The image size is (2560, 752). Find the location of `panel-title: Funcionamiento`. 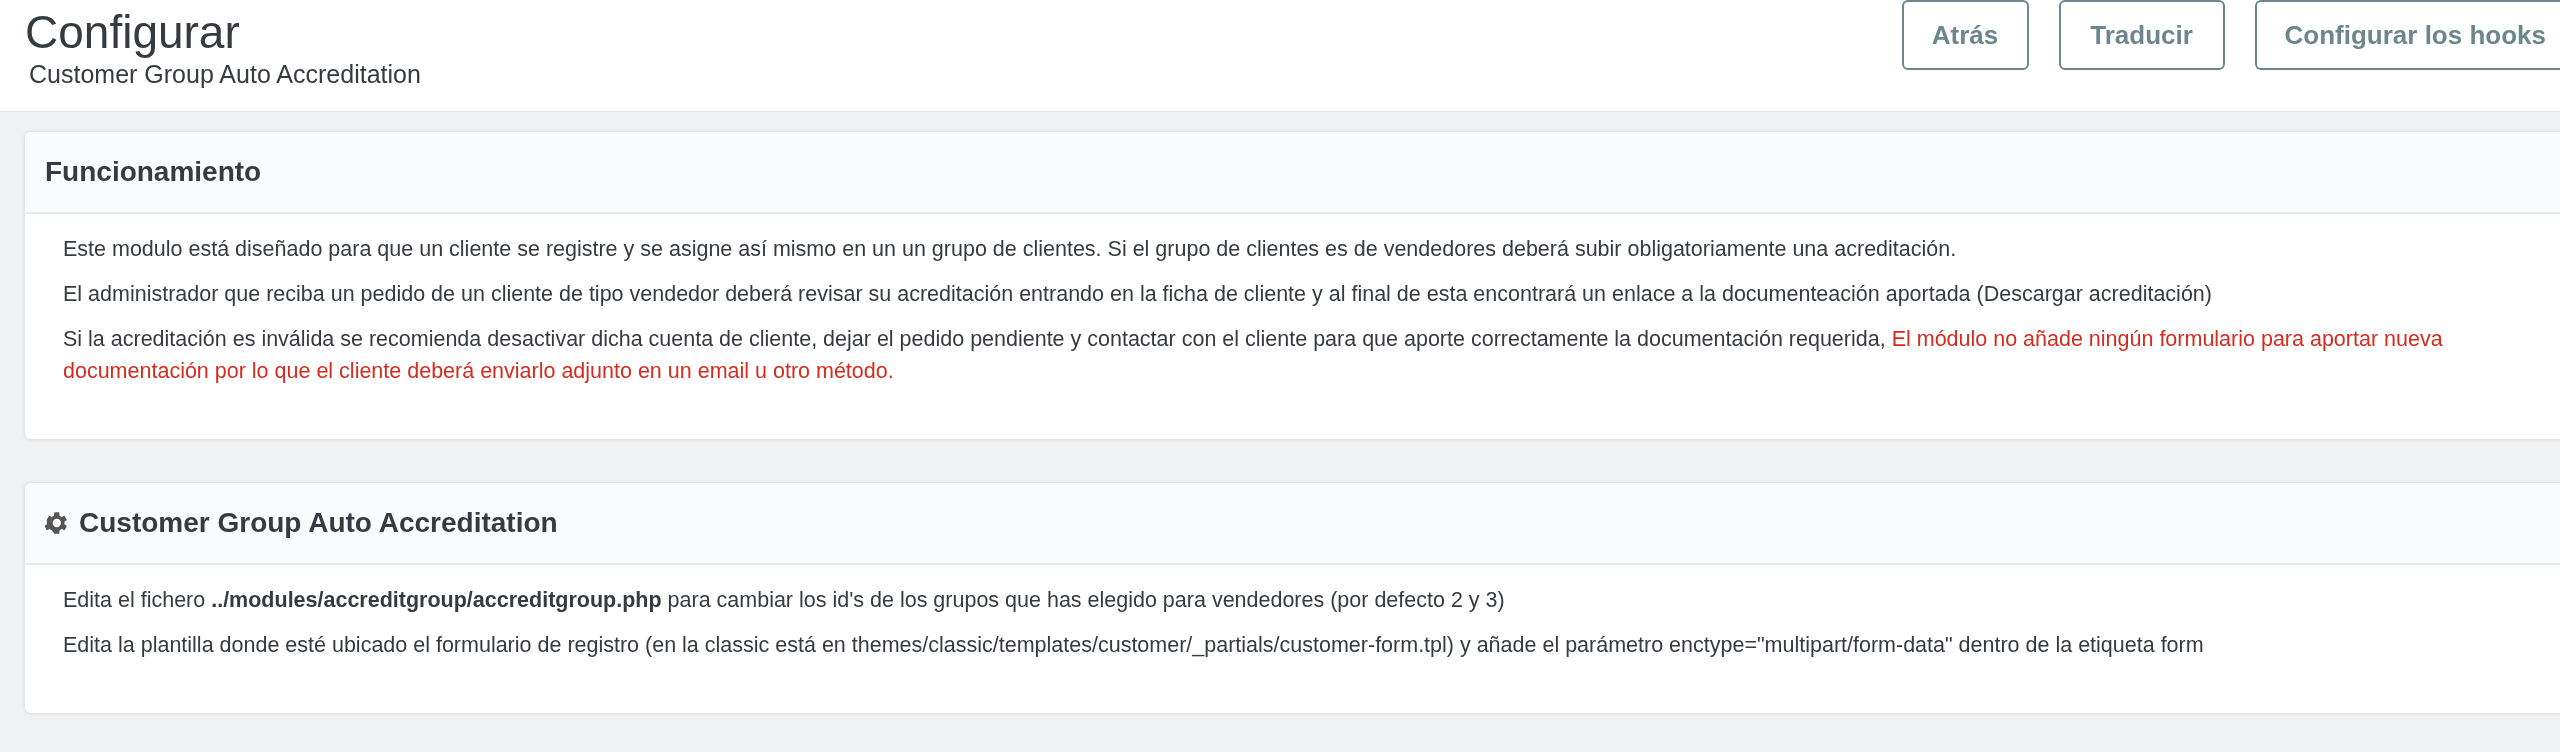

panel-title: Funcionamiento is located at coordinates (153, 172).